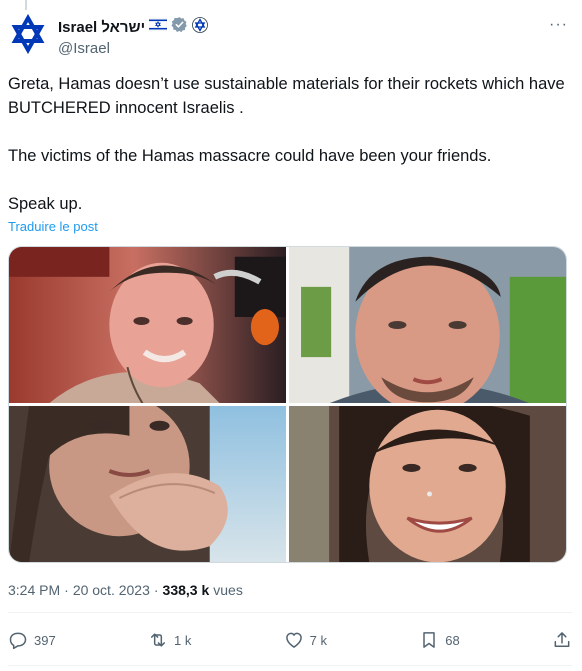 Image resolution: width=582 pixels, height=671 pixels. What do you see at coordinates (26, 5) in the screenshot?
I see `thread-connector-line` at bounding box center [26, 5].